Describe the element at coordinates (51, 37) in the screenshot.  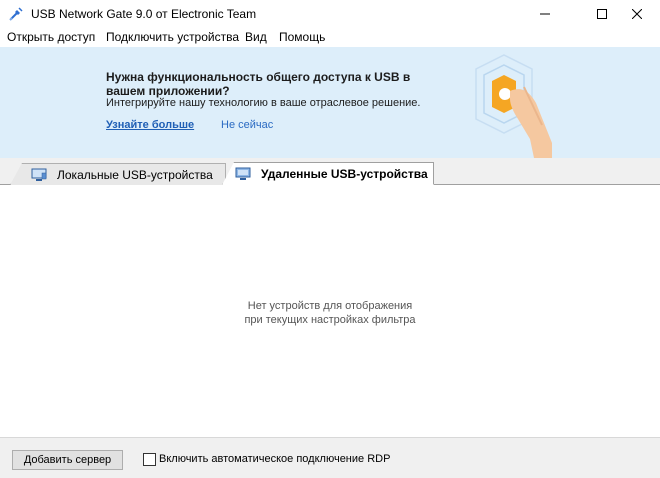
I see `menu-share: Открыть доступ` at that location.